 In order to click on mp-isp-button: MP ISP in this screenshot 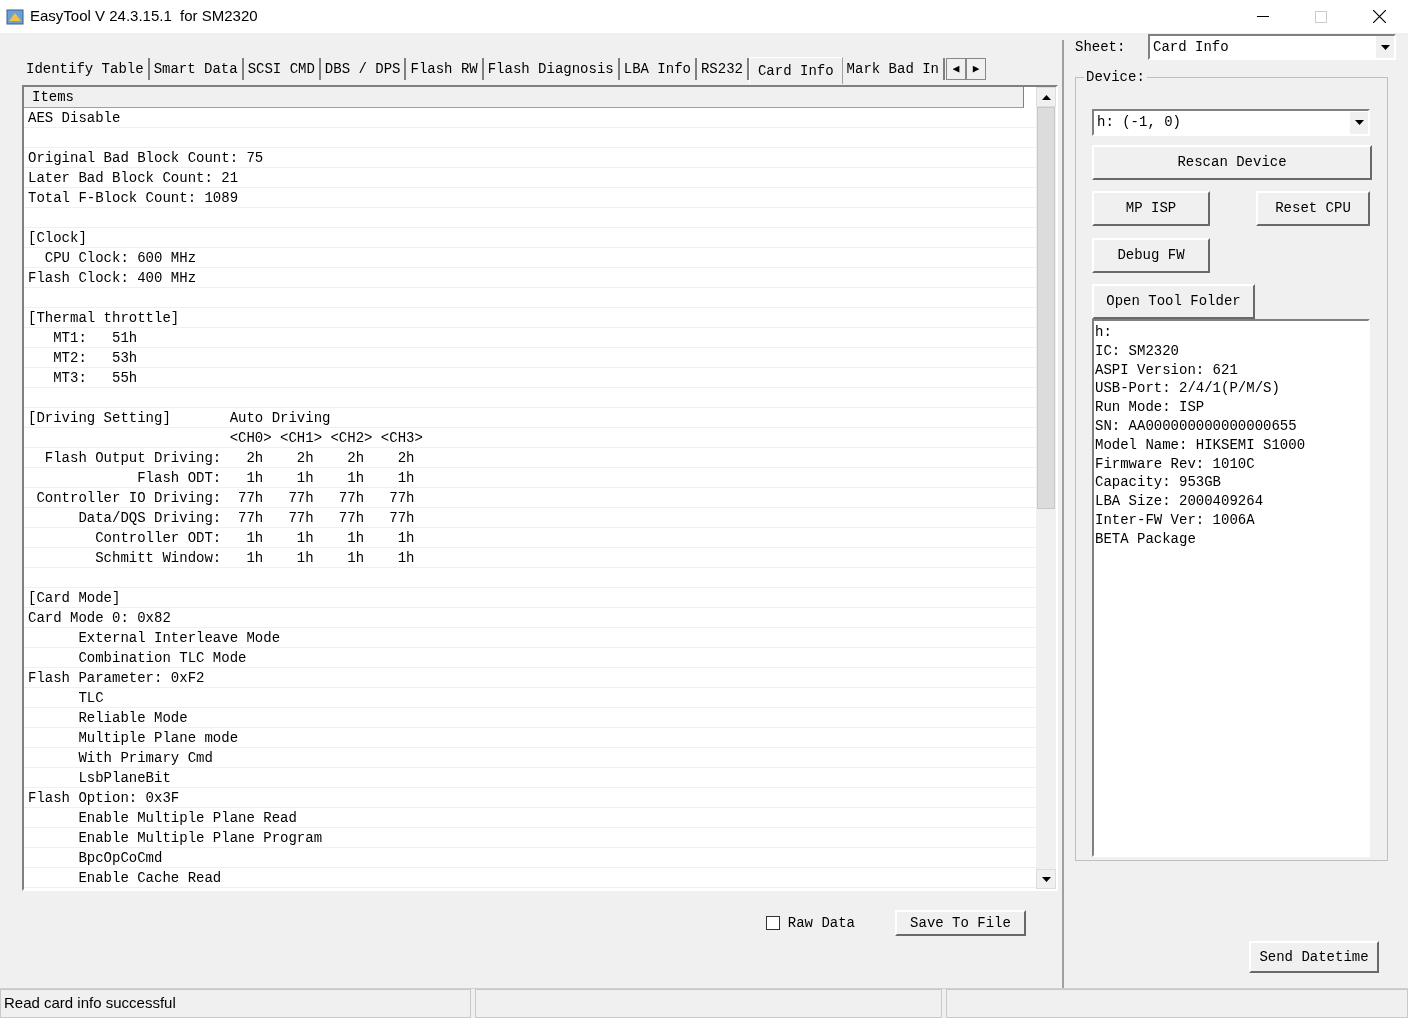, I will do `click(1151, 208)`.